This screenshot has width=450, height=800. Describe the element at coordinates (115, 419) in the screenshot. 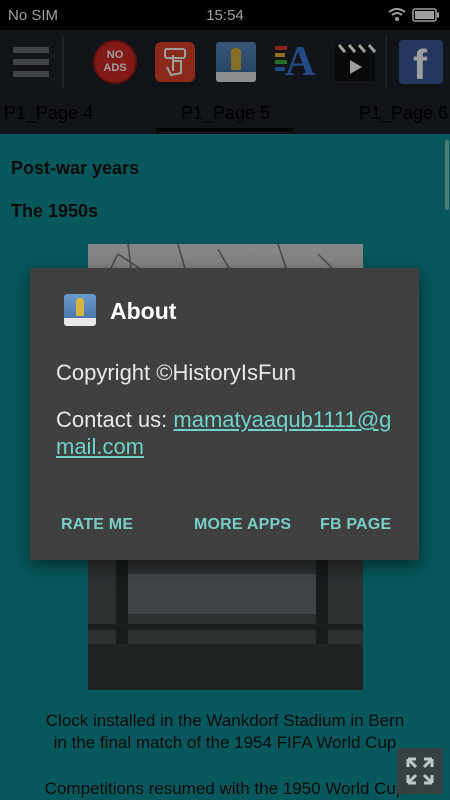

I see `contact-label: Contact us:` at that location.